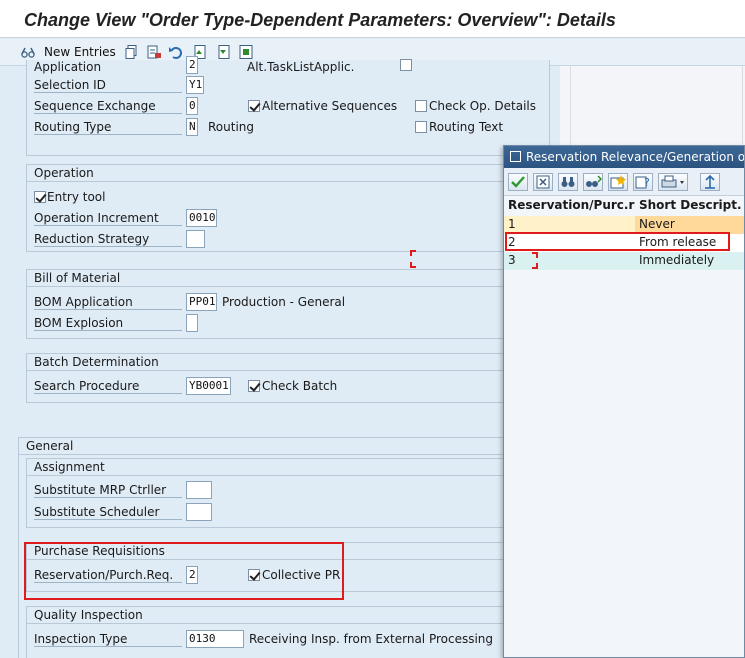  What do you see at coordinates (199, 512) in the screenshot?
I see `substitute-scheduler-field` at bounding box center [199, 512].